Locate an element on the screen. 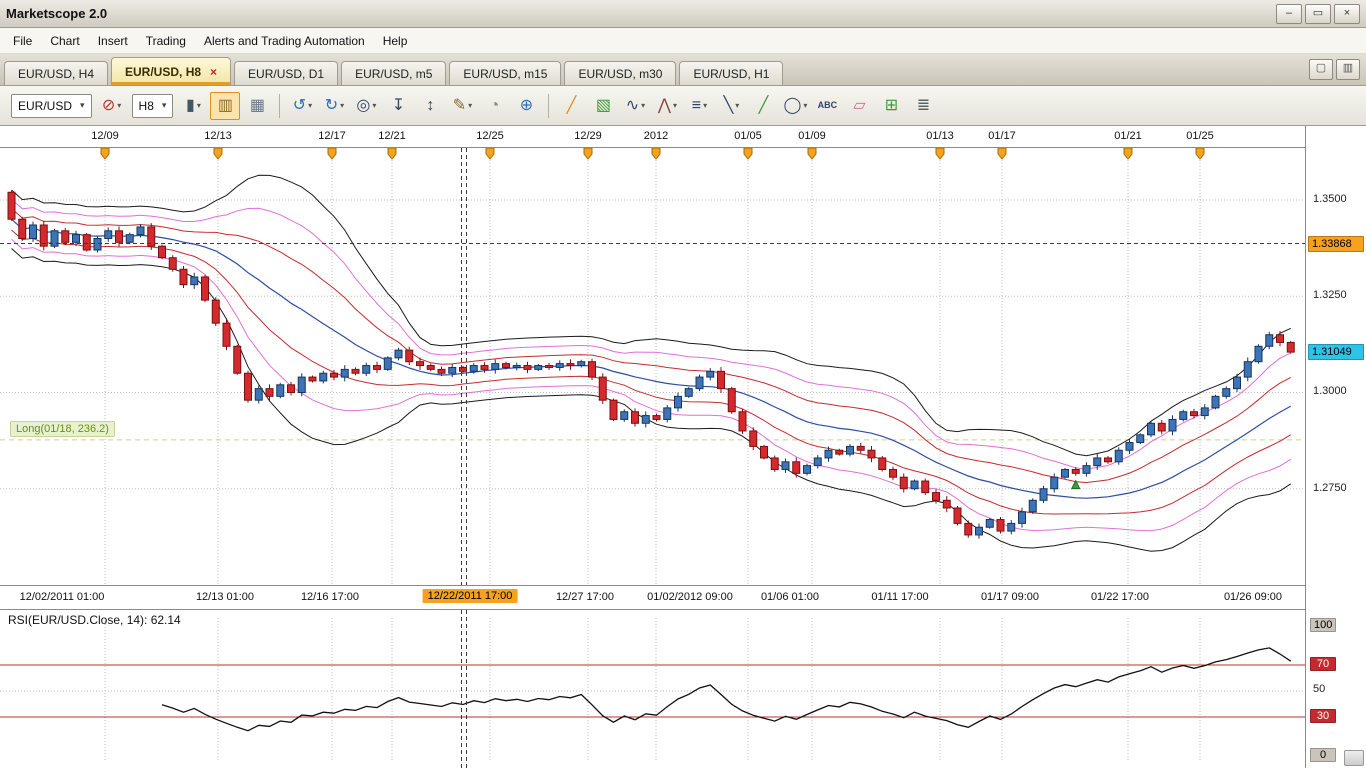 The height and width of the screenshot is (773, 1366). panel-restore-button: ▢ is located at coordinates (1321, 69).